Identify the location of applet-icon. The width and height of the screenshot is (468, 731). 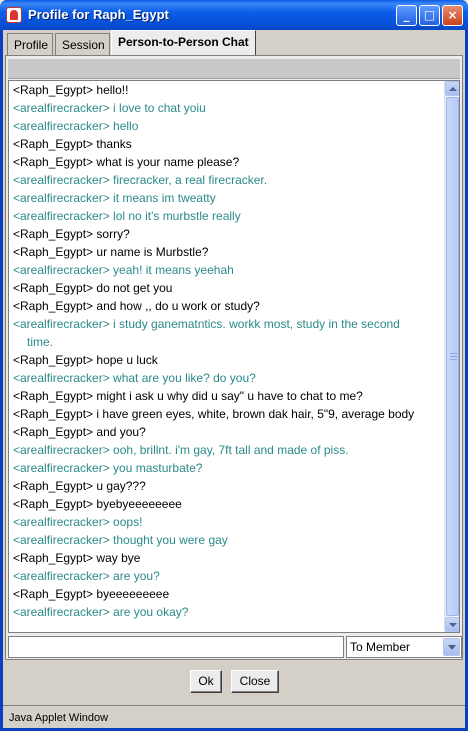
(14, 15).